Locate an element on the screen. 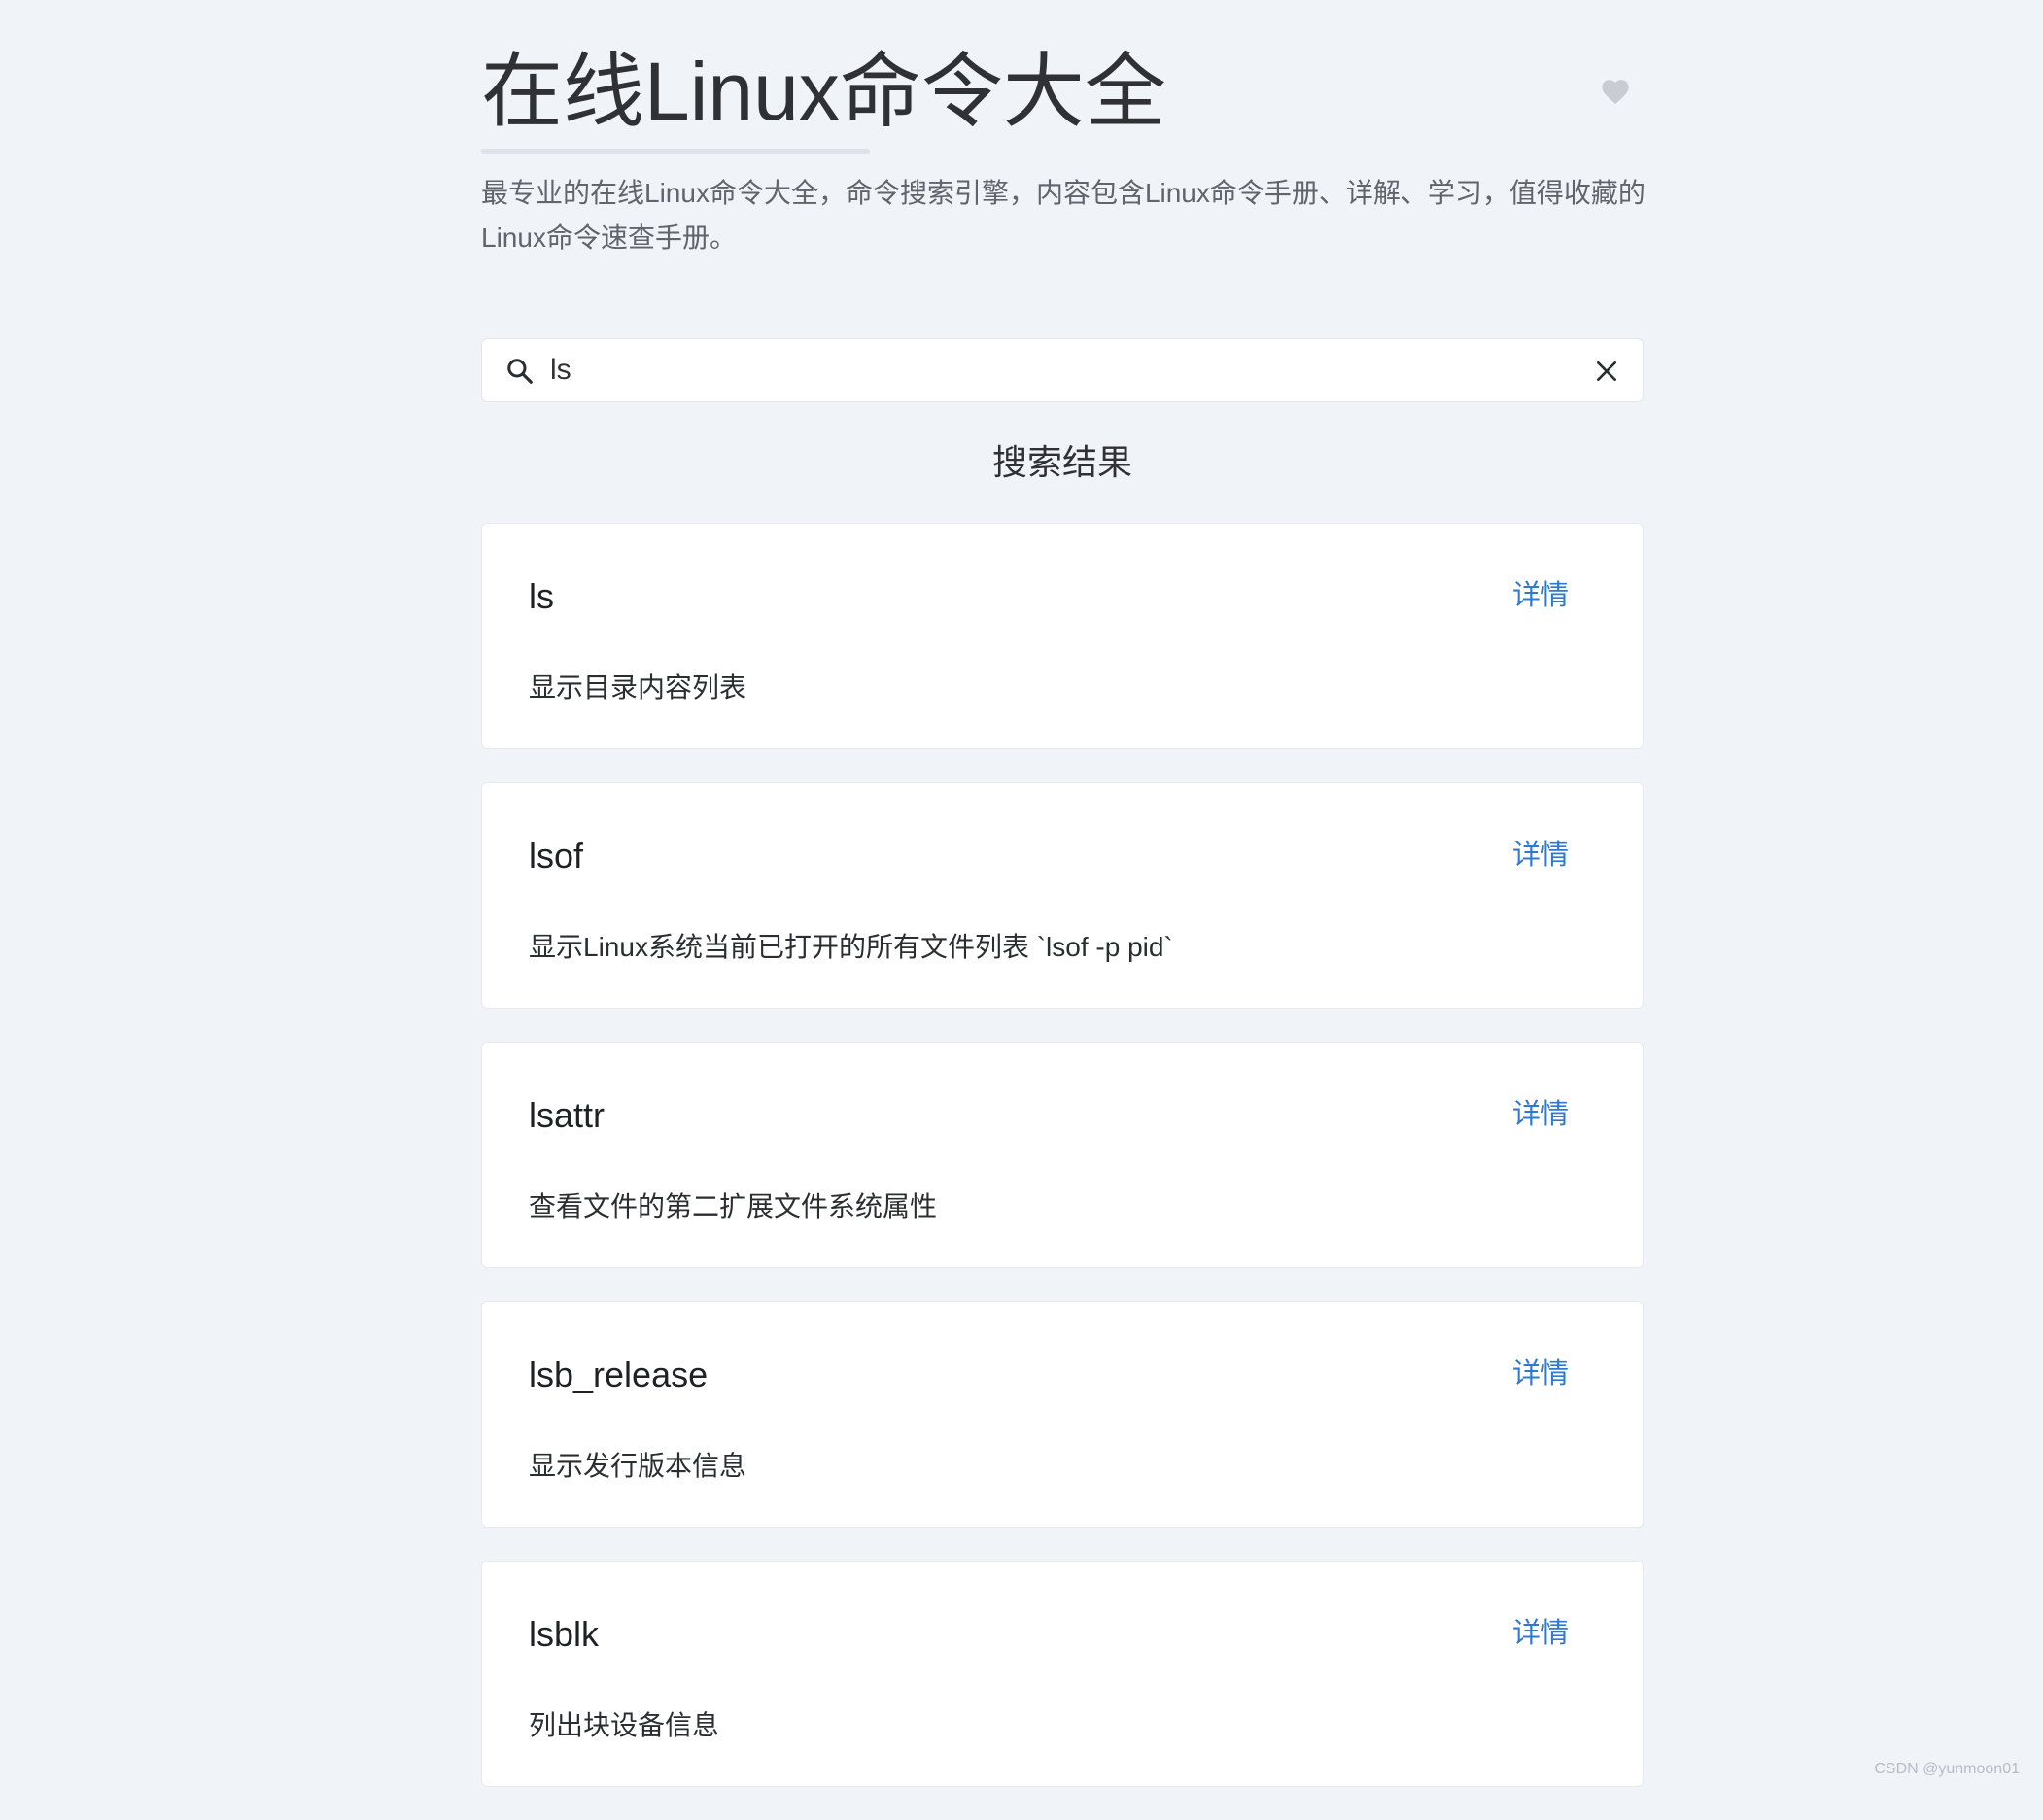 The image size is (2043, 1820). command-description: 显示发行版本信息 is located at coordinates (638, 1466).